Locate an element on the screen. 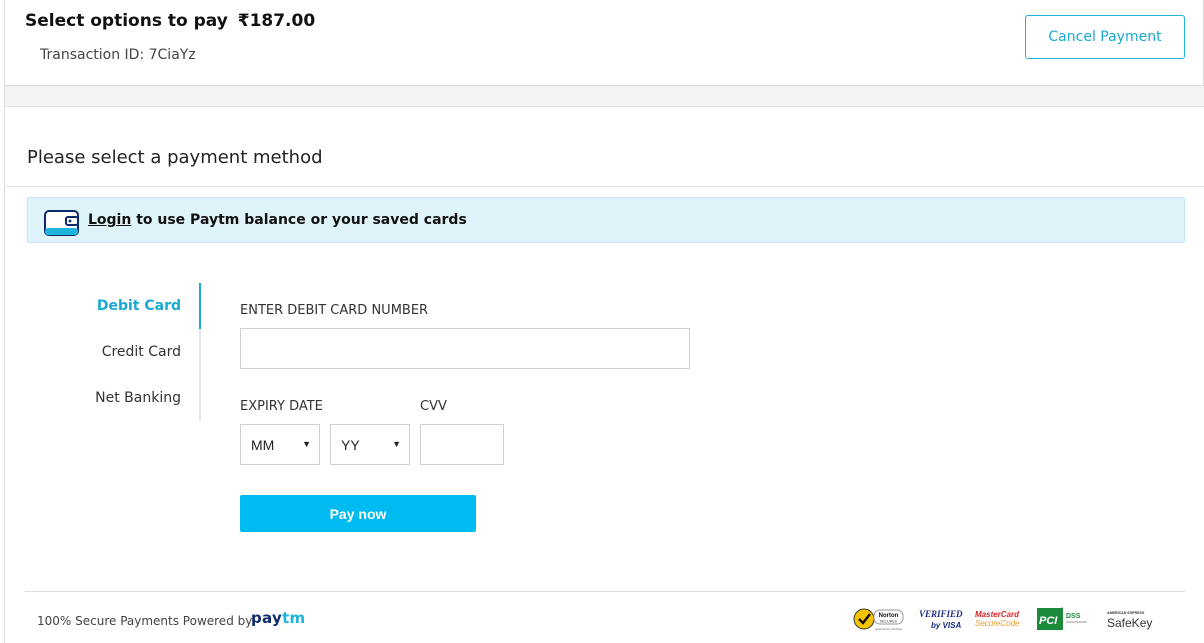  expiry-year-value: YY is located at coordinates (350, 444).